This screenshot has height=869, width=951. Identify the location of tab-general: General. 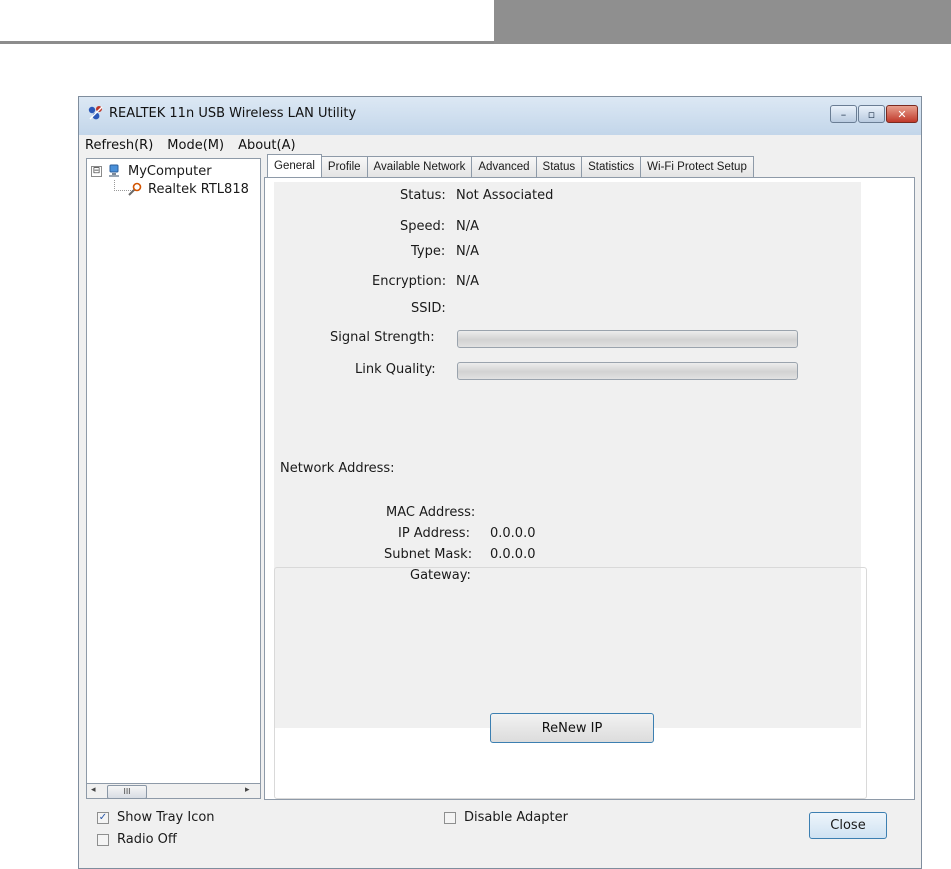
(294, 165).